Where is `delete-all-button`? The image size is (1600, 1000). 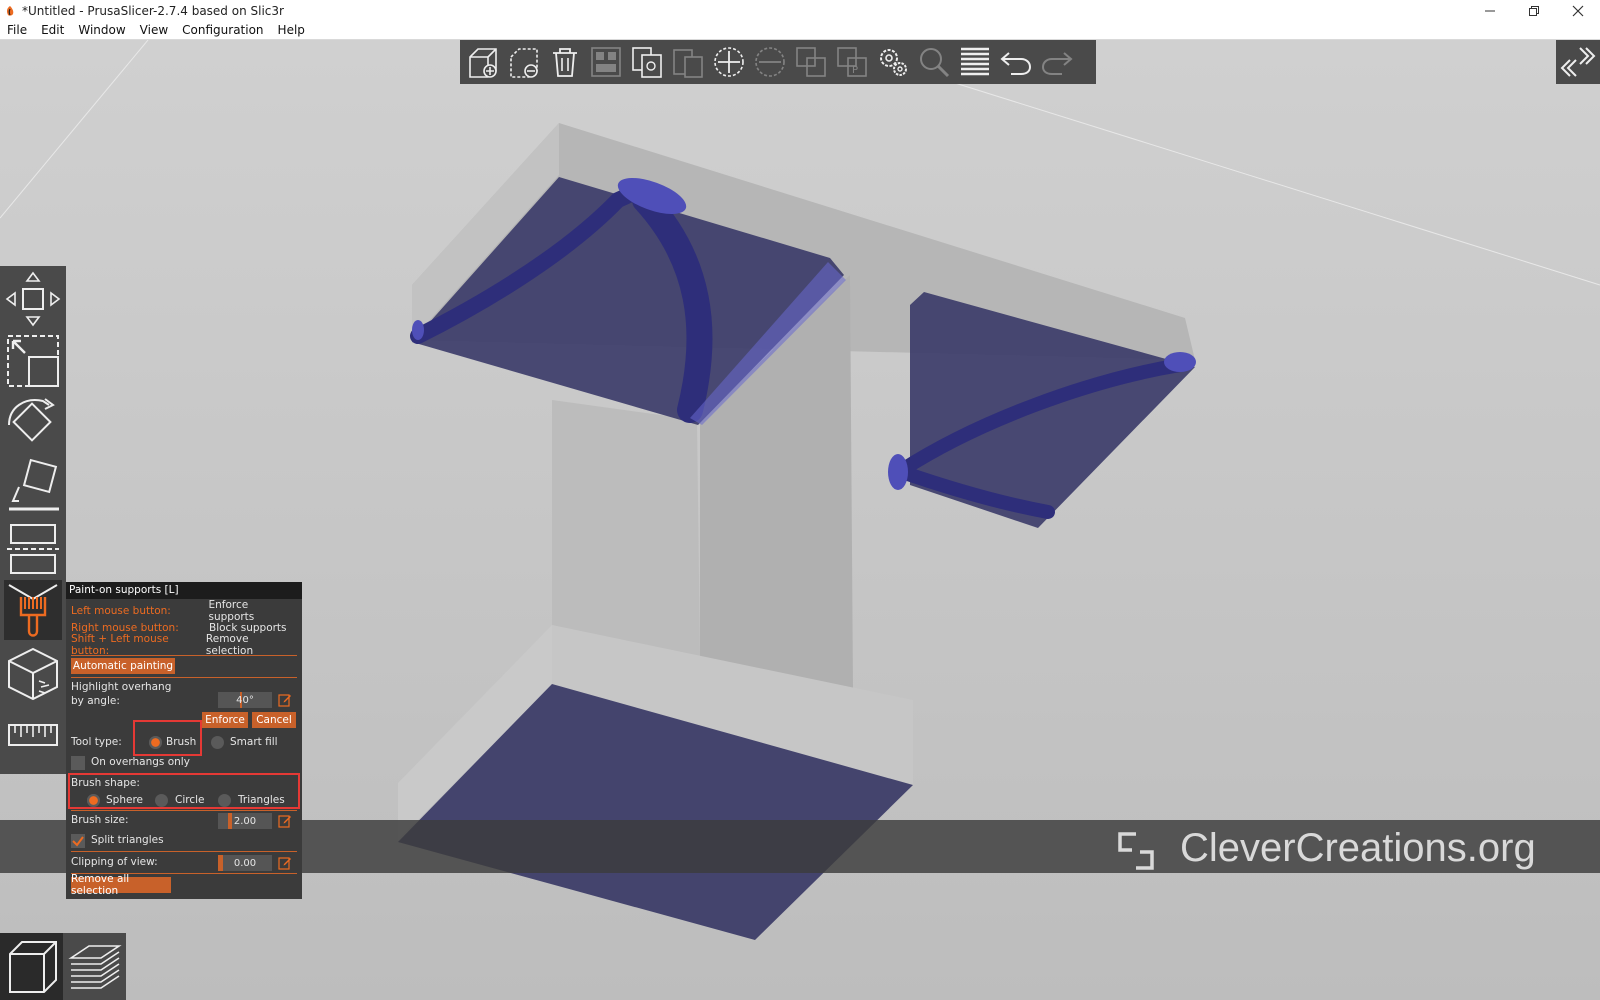 delete-all-button is located at coordinates (565, 62).